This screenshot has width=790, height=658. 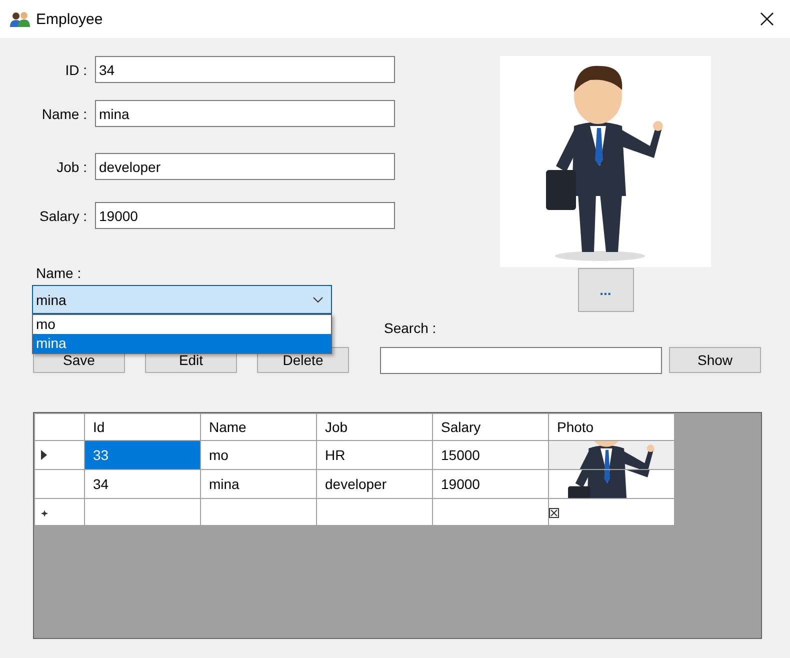 I want to click on table-cell: 15000, so click(x=490, y=455).